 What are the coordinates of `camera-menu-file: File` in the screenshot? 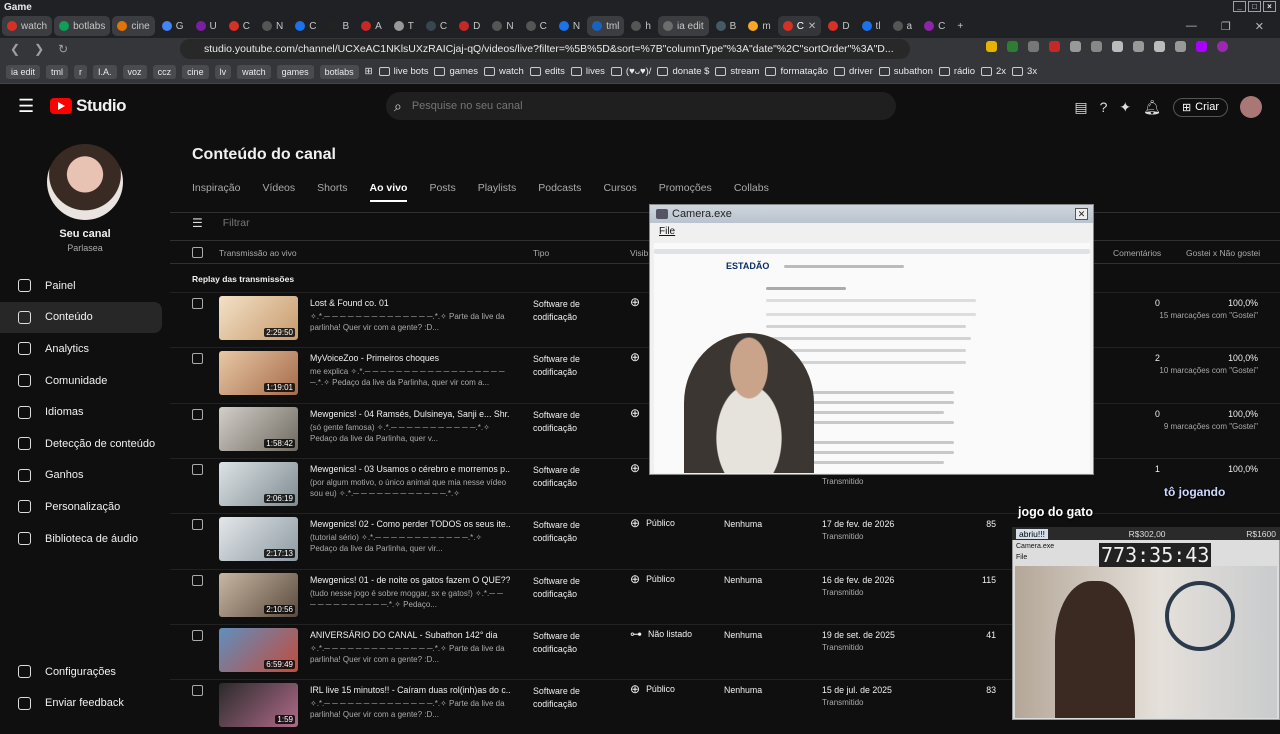 It's located at (871, 231).